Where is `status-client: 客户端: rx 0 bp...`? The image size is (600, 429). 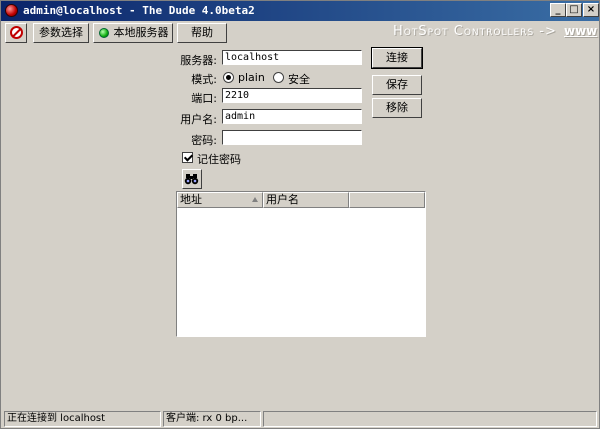 status-client: 客户端: rx 0 bp... is located at coordinates (212, 419).